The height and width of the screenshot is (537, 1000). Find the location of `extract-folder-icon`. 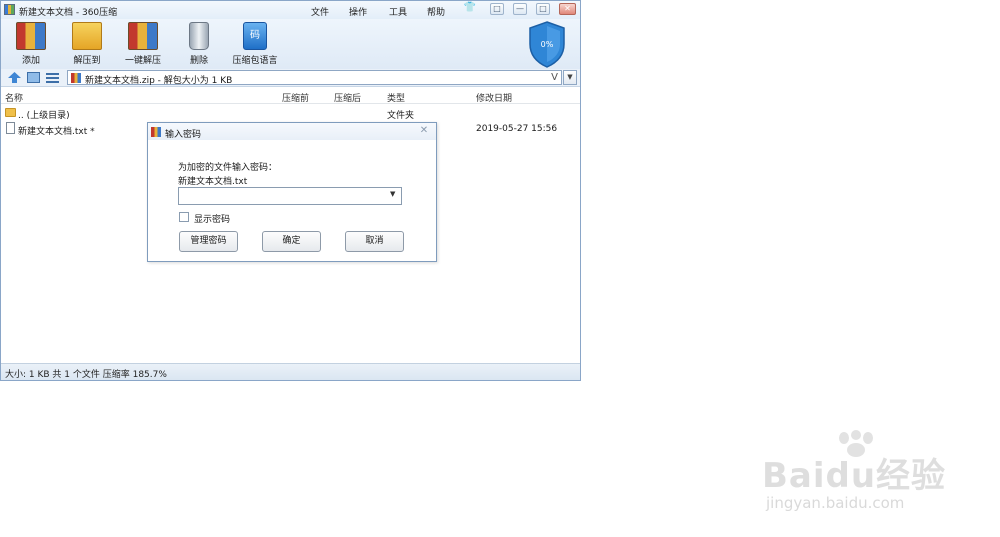

extract-folder-icon is located at coordinates (87, 36).